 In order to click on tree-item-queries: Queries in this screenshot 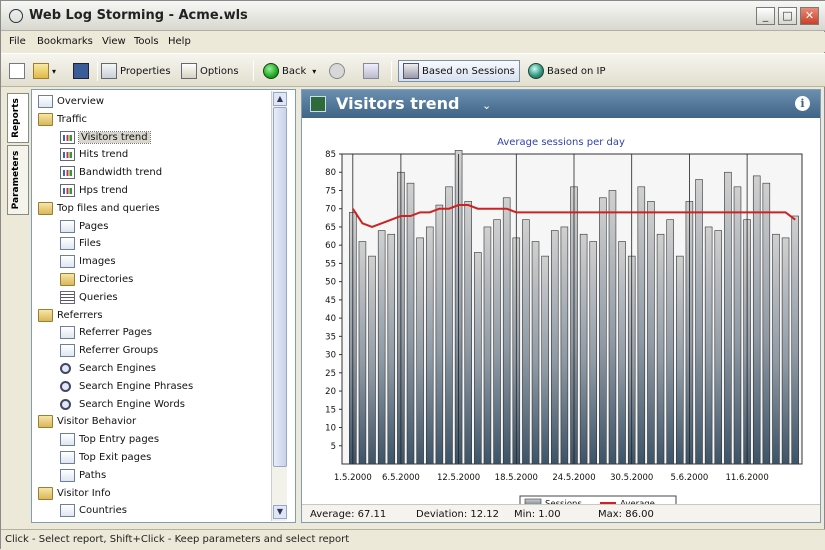, I will do `click(89, 297)`.